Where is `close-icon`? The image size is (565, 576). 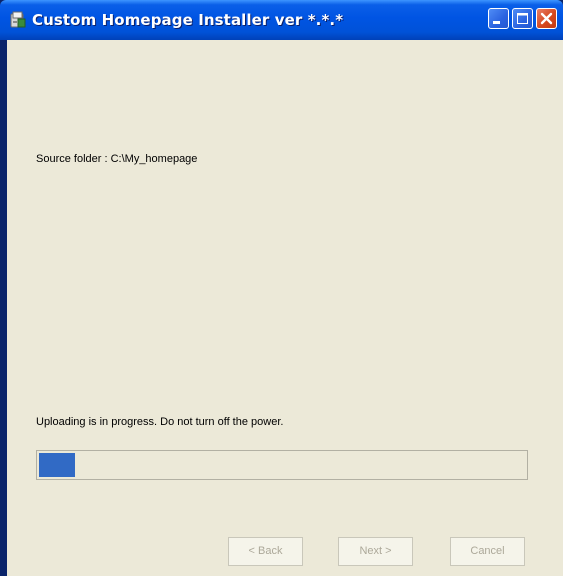 close-icon is located at coordinates (546, 18).